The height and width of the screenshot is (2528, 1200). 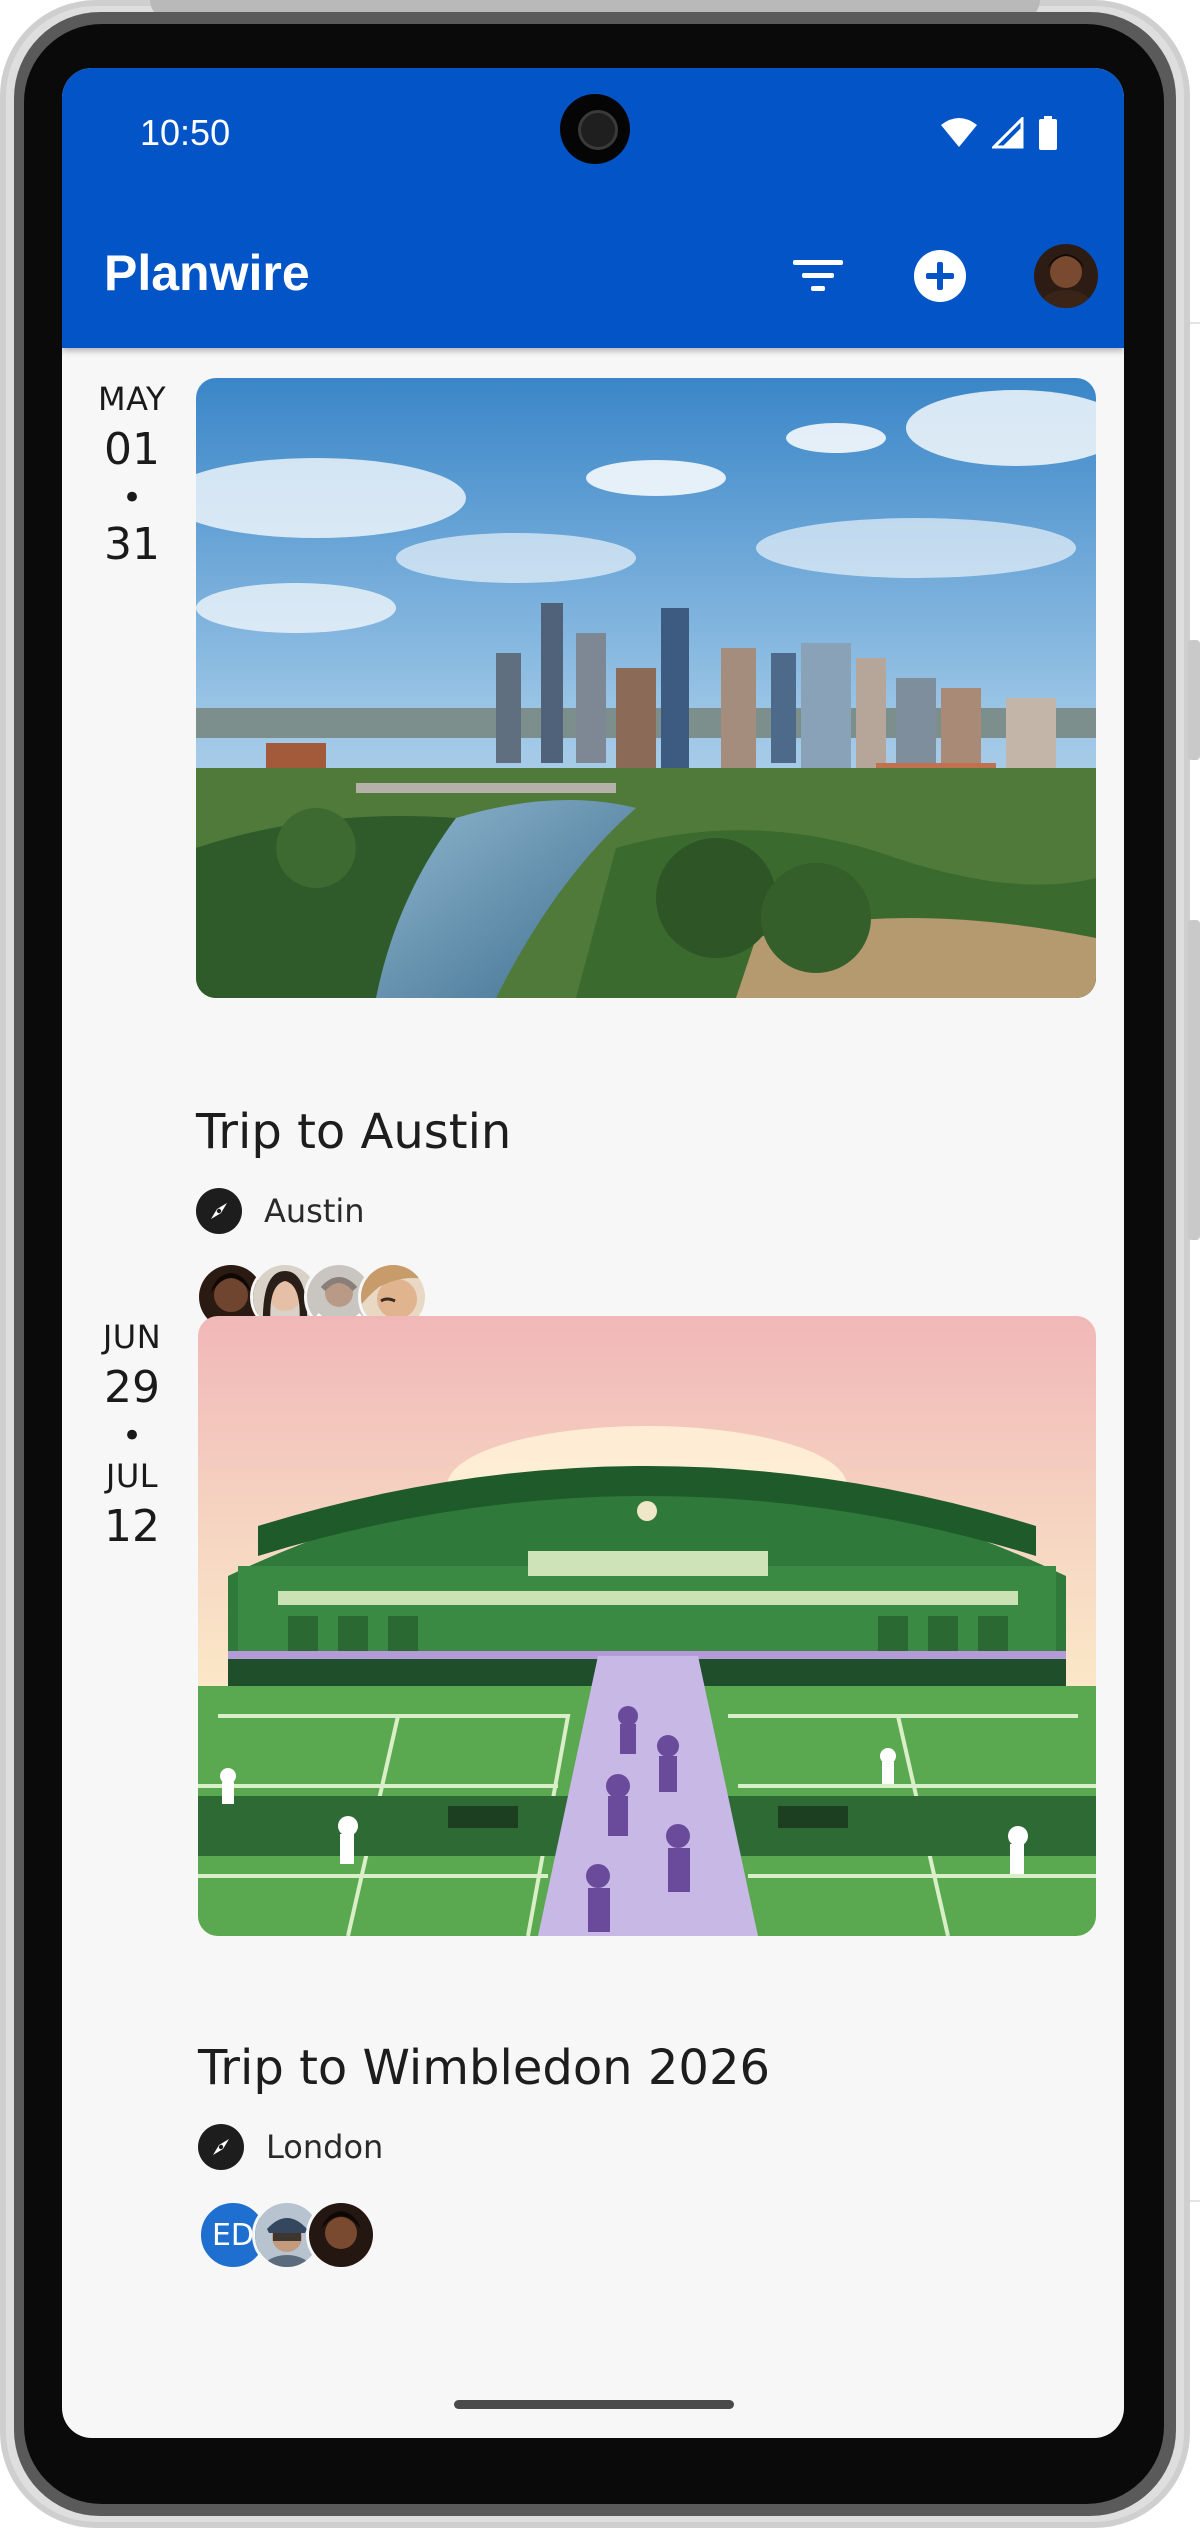 What do you see at coordinates (341, 2235) in the screenshot?
I see `member-avatar` at bounding box center [341, 2235].